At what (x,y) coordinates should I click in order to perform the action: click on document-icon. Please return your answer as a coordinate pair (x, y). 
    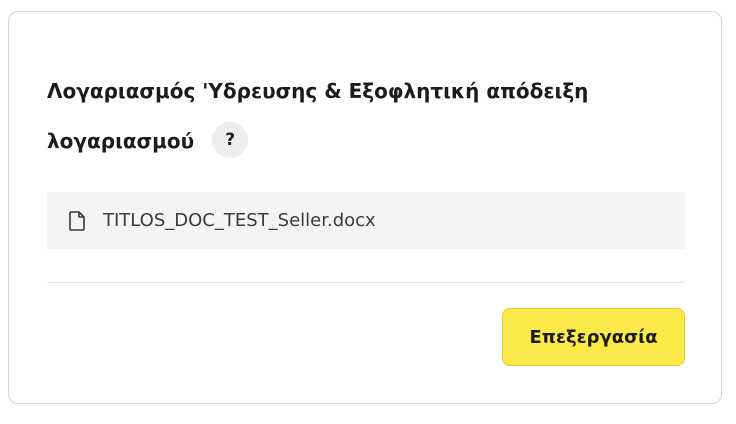
    Looking at the image, I should click on (77, 220).